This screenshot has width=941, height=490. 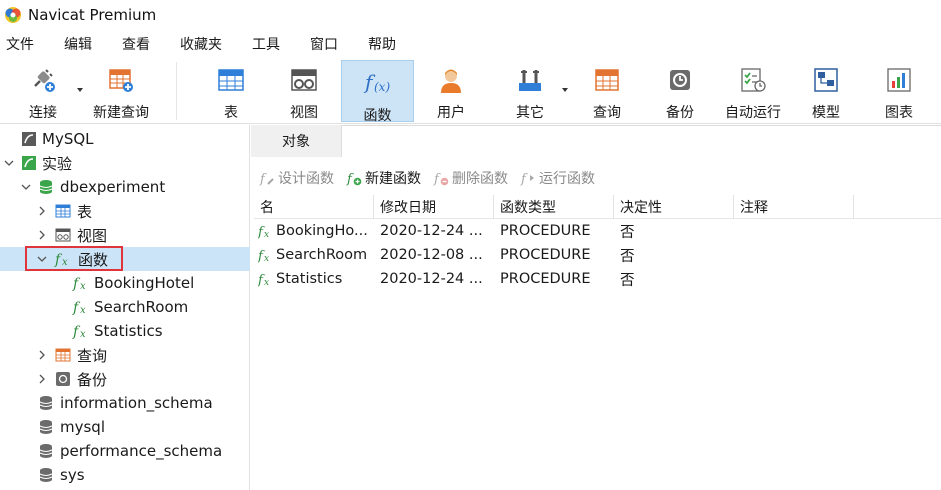 What do you see at coordinates (43, 91) in the screenshot?
I see `connect-button: 连接` at bounding box center [43, 91].